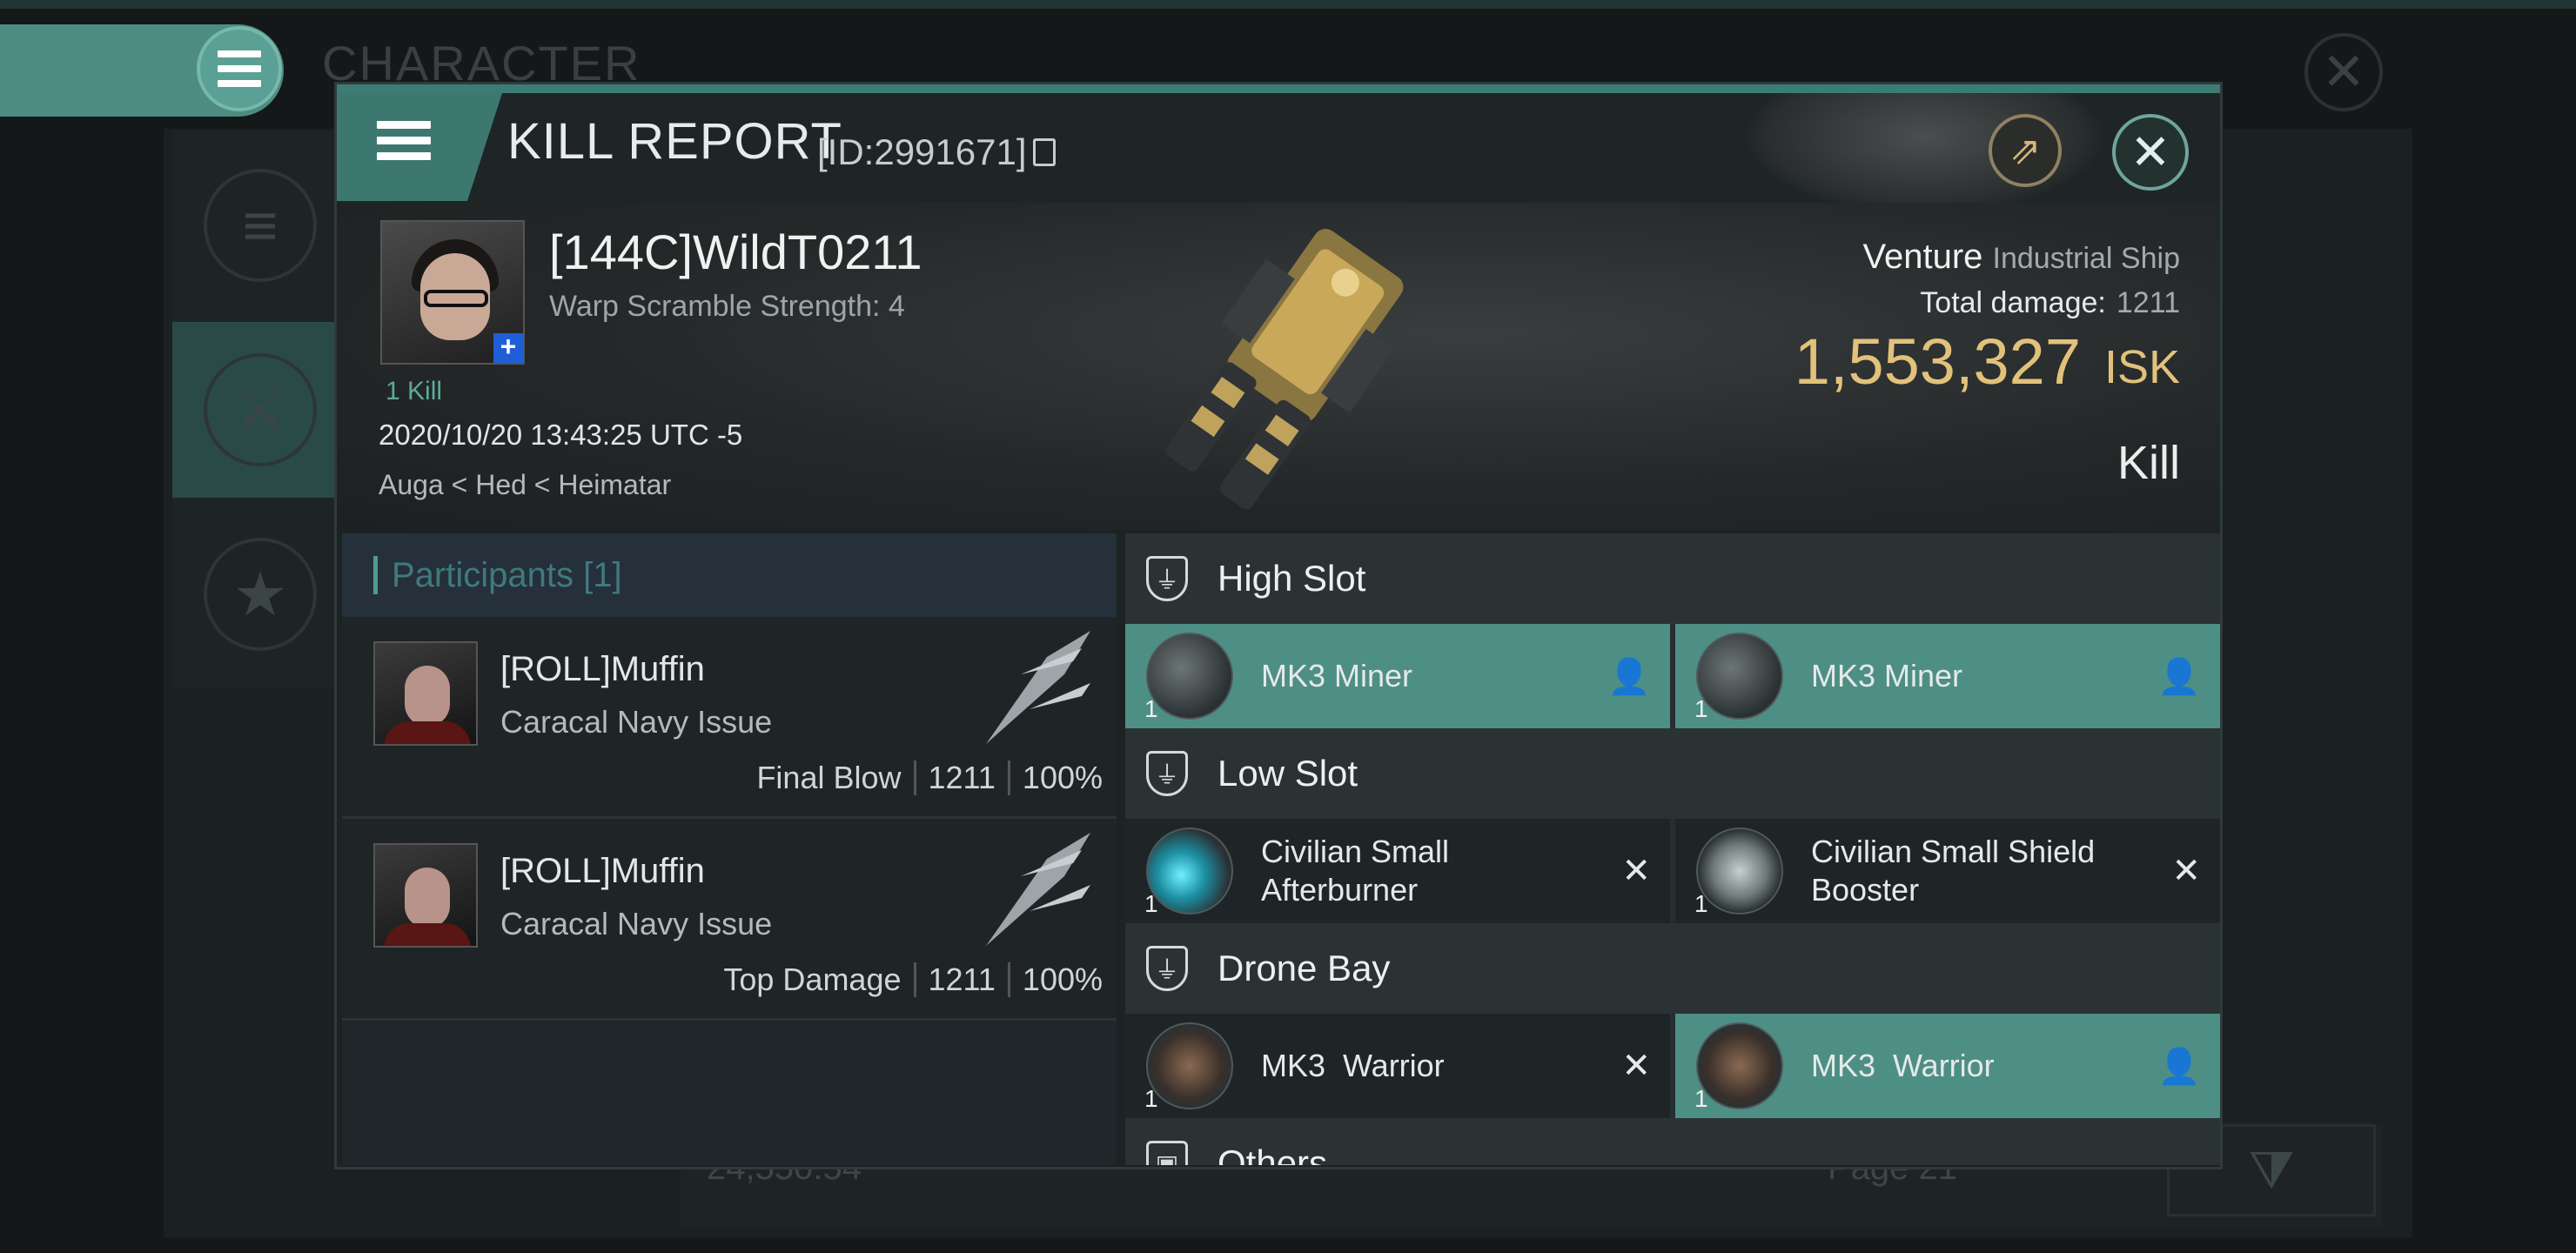  I want to click on ship-name: Venture, so click(1923, 257).